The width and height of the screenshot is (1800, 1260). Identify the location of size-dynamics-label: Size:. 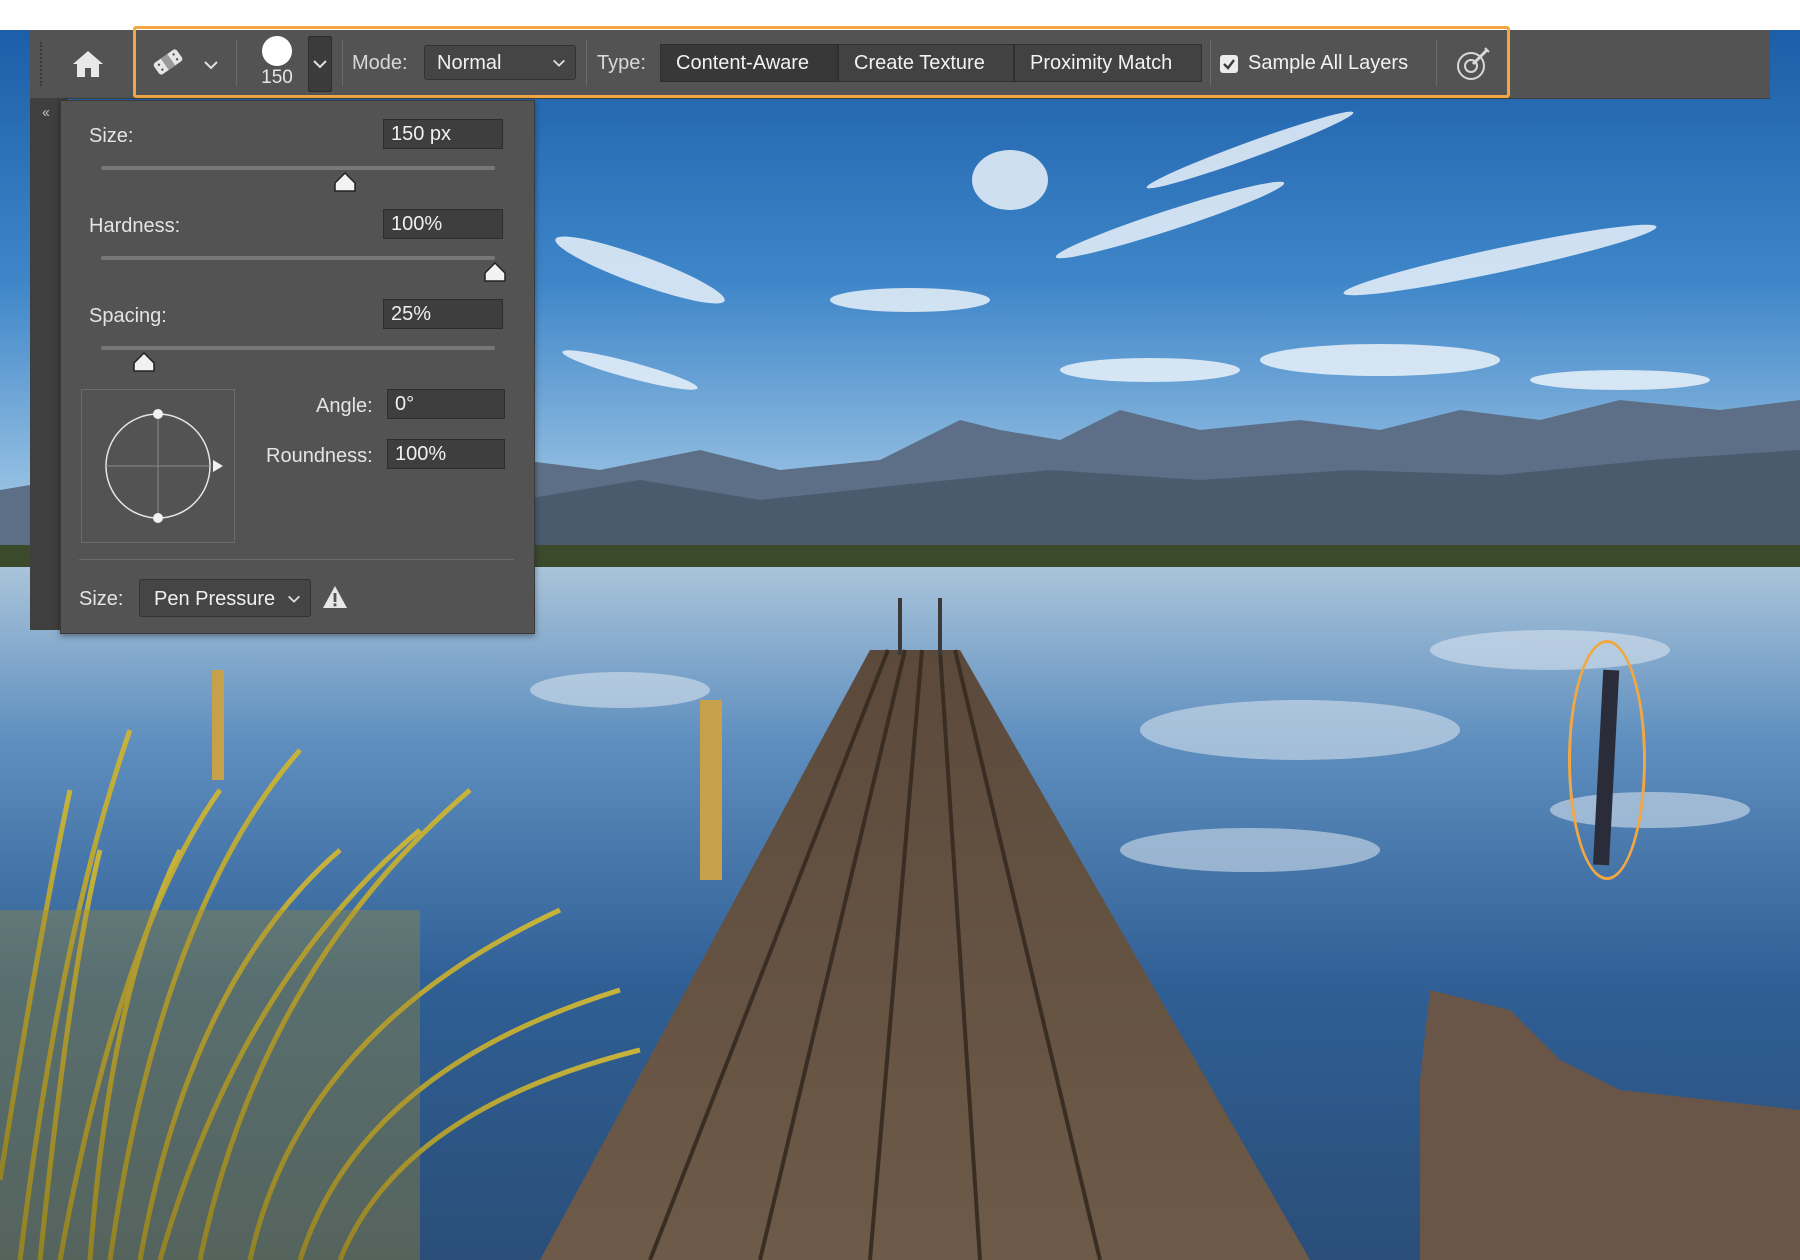
(101, 599).